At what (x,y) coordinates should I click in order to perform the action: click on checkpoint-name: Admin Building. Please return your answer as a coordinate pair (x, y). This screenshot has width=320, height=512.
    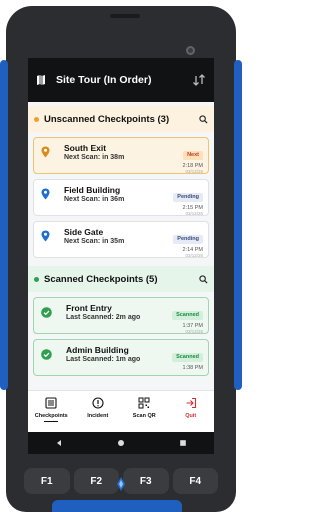
    Looking at the image, I should click on (97, 350).